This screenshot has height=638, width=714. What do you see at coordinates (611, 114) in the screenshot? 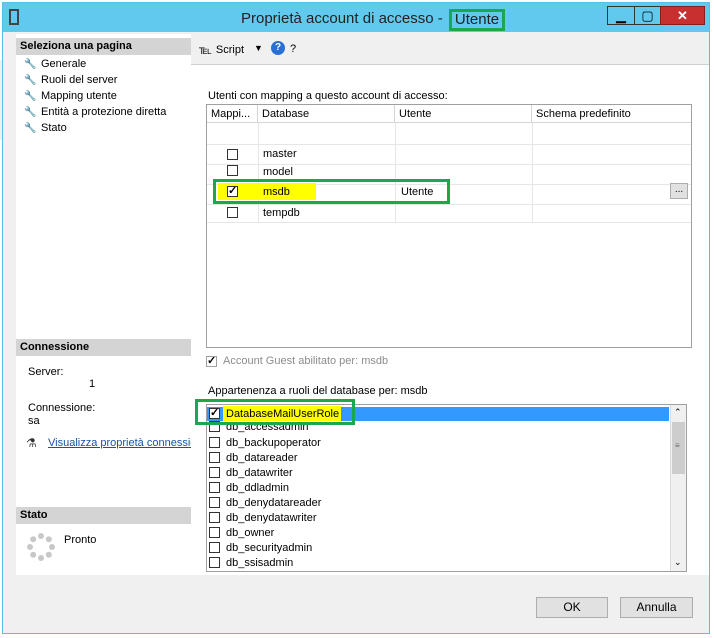
I see `column-header-schema: Schema predefinito` at bounding box center [611, 114].